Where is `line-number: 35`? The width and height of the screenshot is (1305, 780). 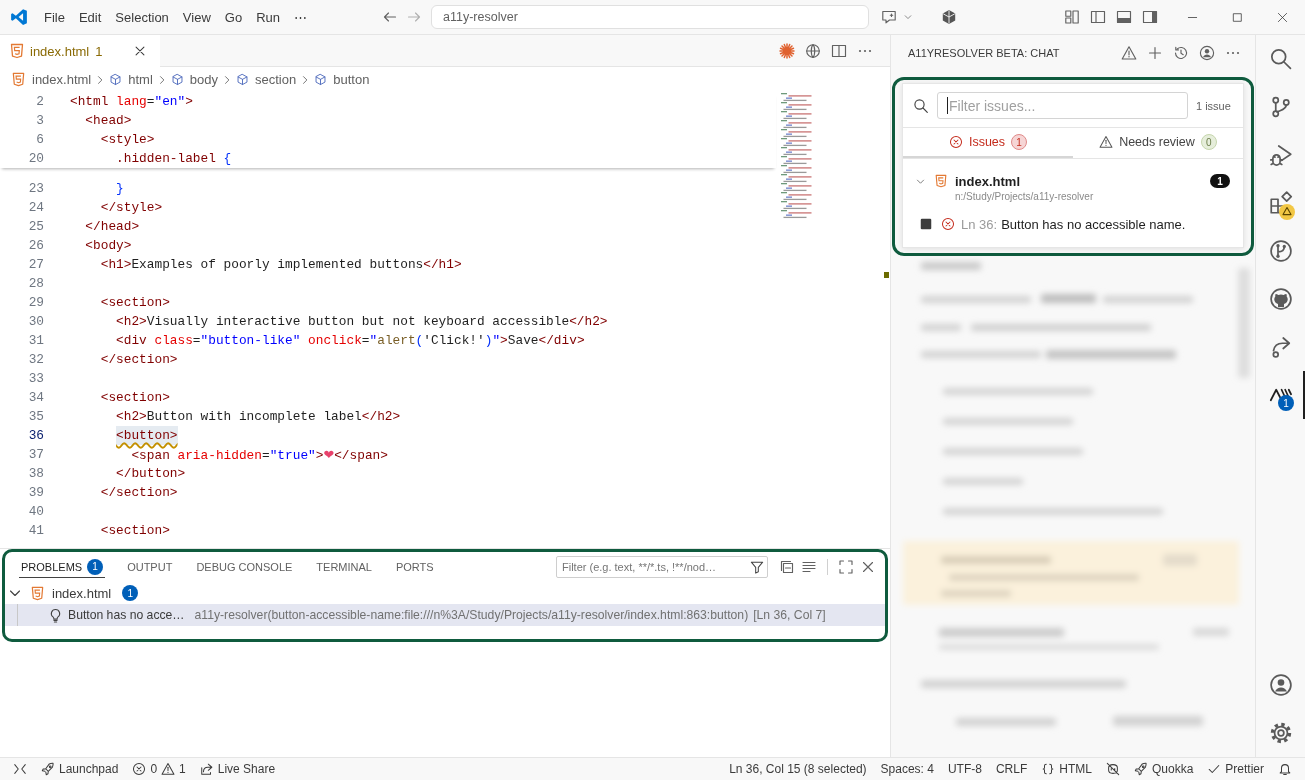
line-number: 35 is located at coordinates (35, 417).